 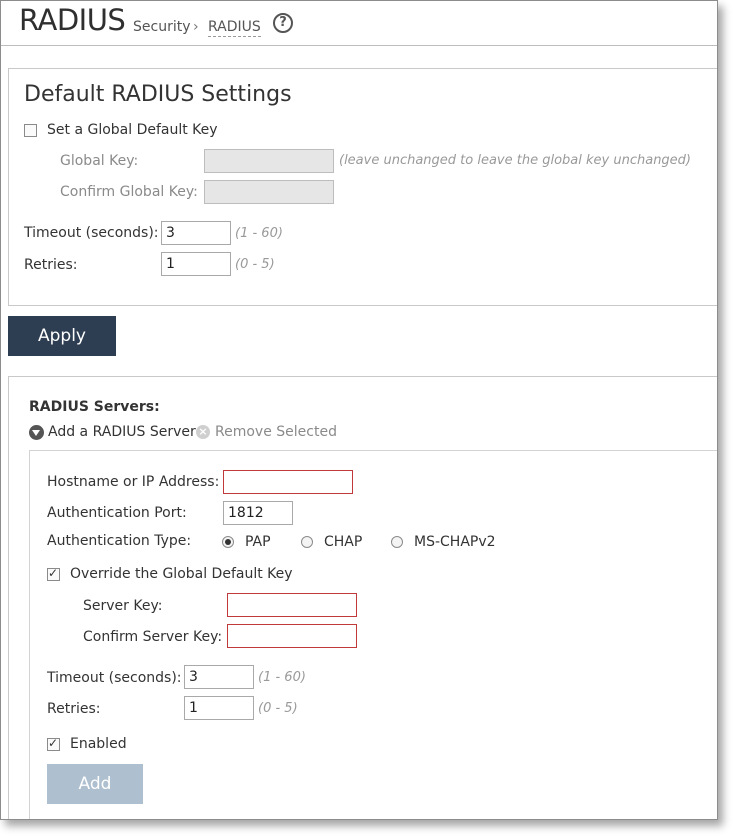 I want to click on chevron-down-circle-icon, so click(x=36, y=432).